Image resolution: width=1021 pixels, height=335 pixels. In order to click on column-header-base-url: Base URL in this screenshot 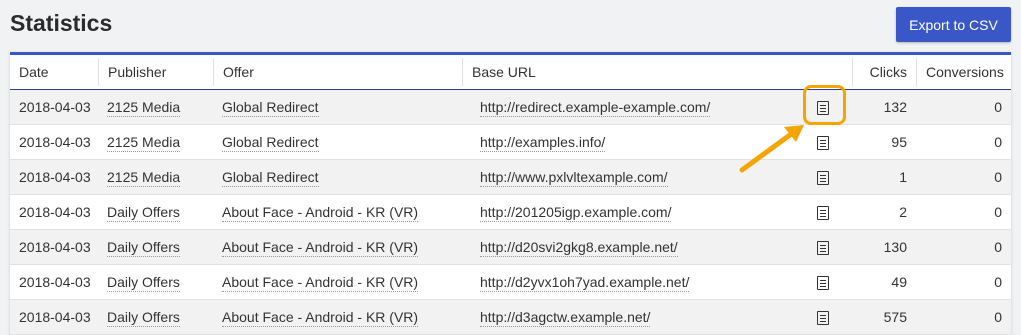, I will do `click(628, 72)`.